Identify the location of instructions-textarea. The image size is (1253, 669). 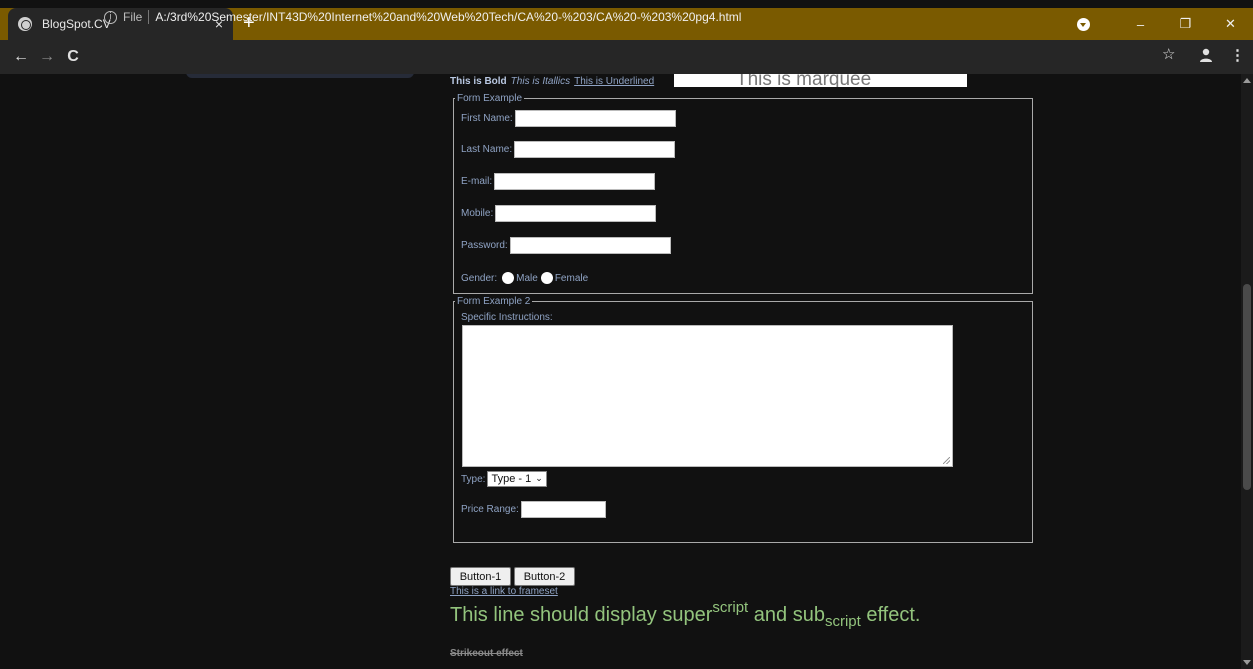
(707, 396).